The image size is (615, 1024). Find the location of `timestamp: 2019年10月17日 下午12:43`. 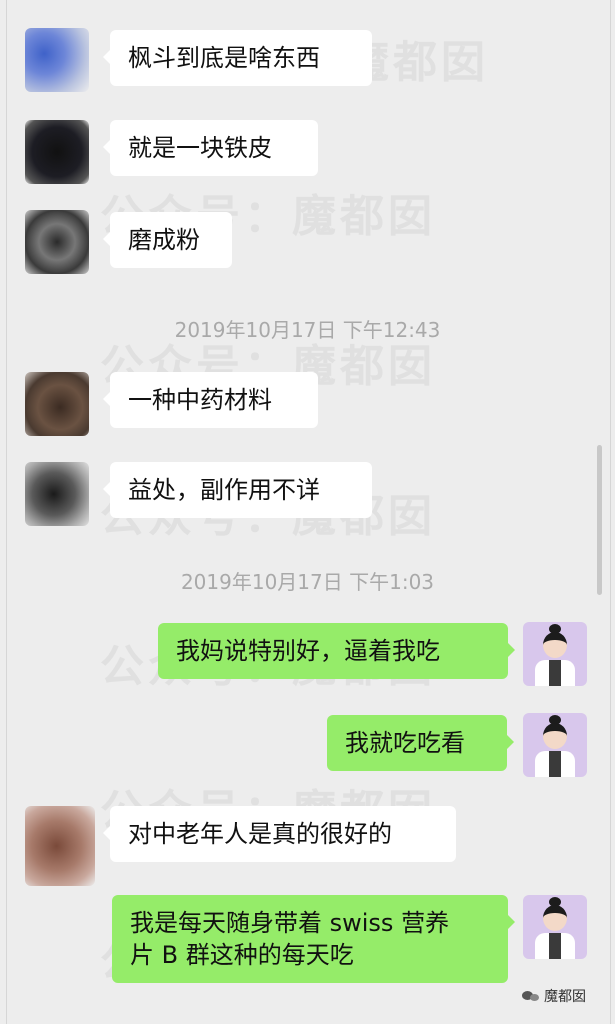

timestamp: 2019年10月17日 下午12:43 is located at coordinates (307, 330).